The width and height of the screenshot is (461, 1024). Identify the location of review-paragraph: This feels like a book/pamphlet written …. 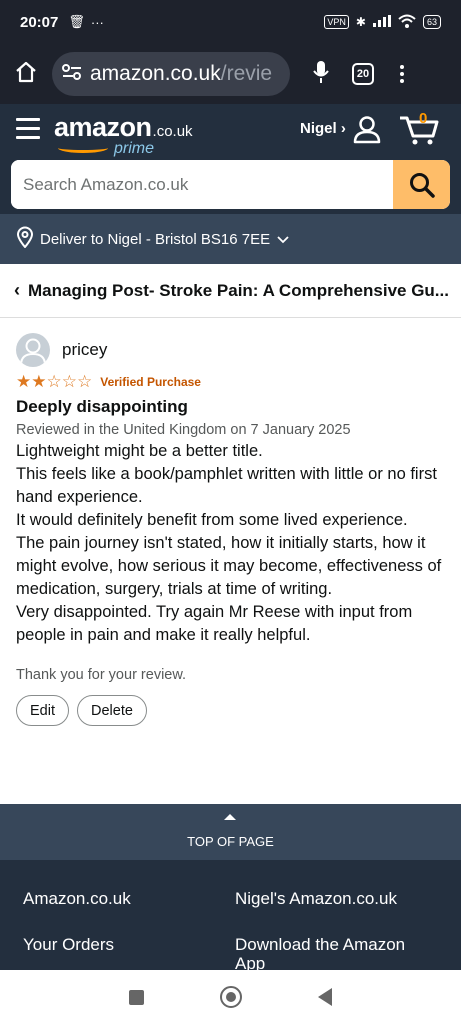
(226, 485).